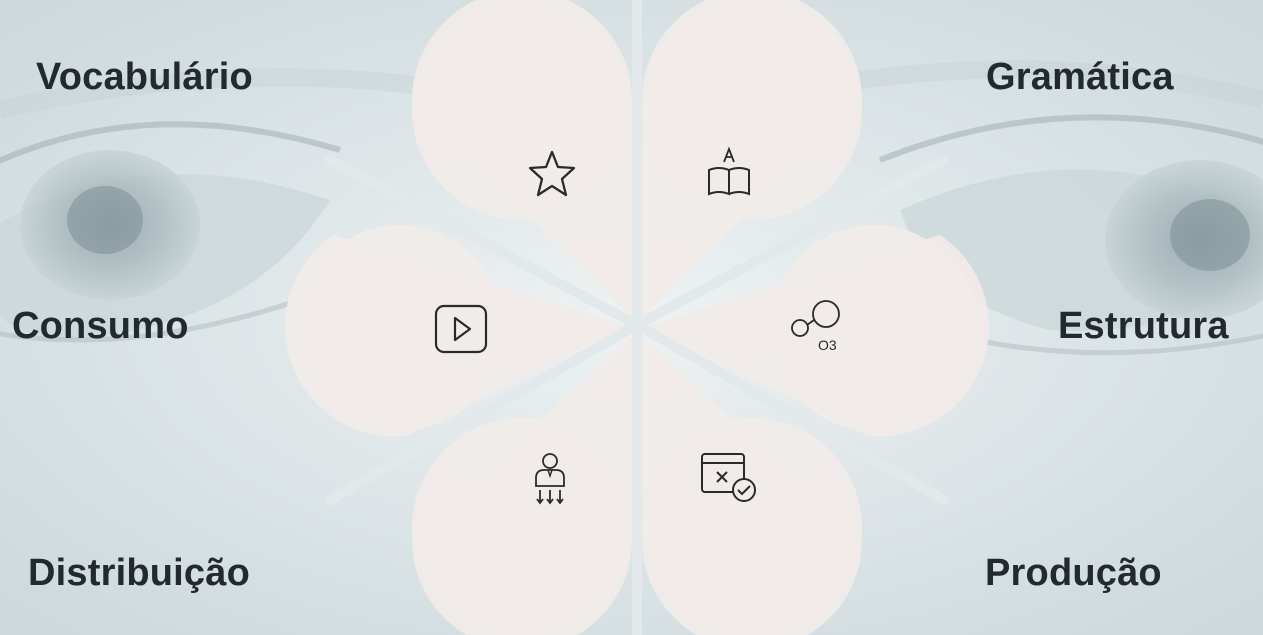  I want to click on label-vocabulario: Vocabulário, so click(144, 77).